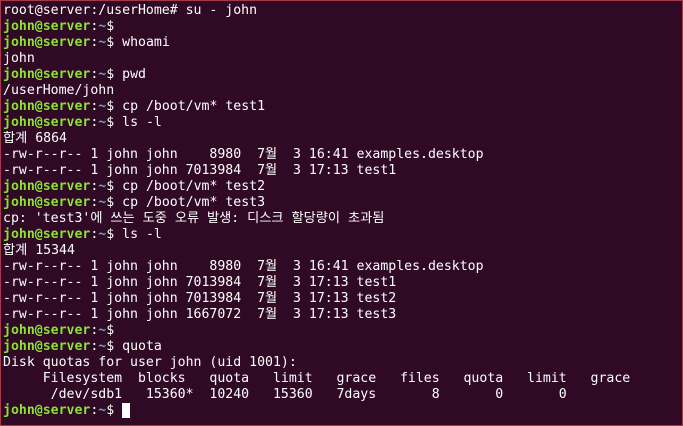 Image resolution: width=683 pixels, height=426 pixels. Describe the element at coordinates (194, 218) in the screenshot. I see `line-text: cp: 'test3'에 쓰는 도중 오류 발생: 디스크 할당량이 초과됨` at that location.